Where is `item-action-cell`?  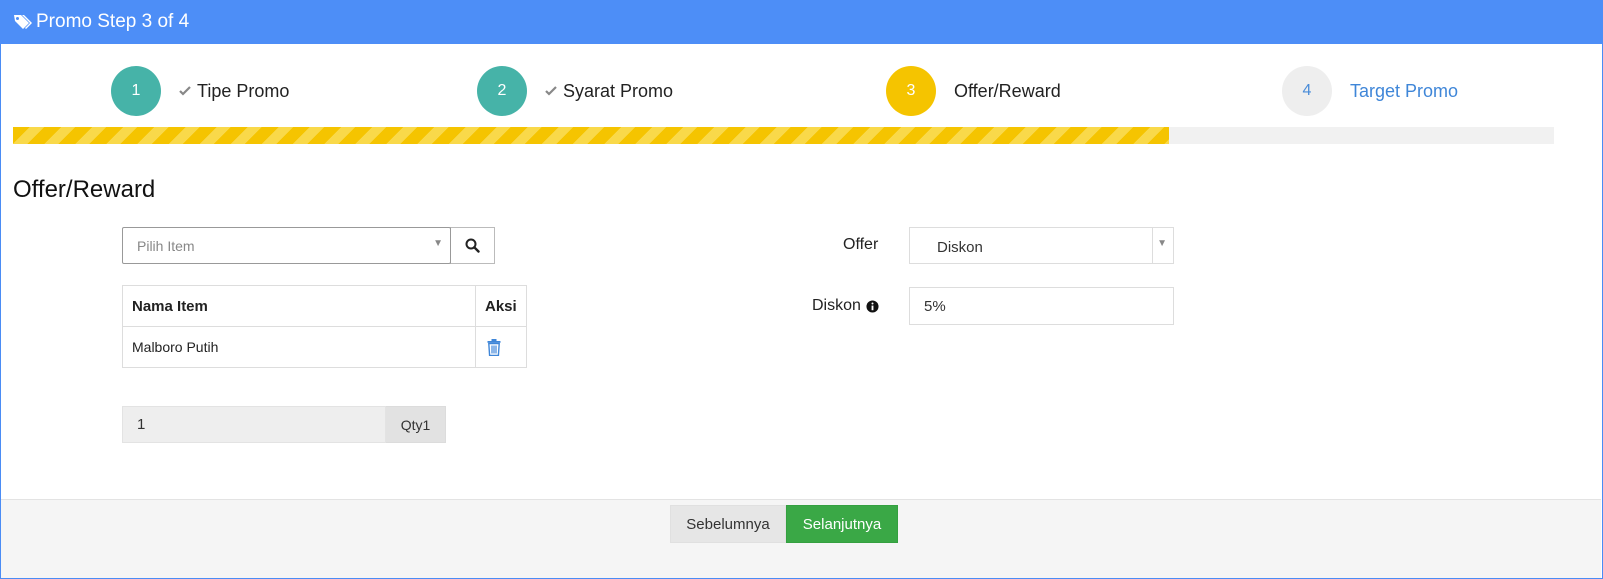
item-action-cell is located at coordinates (501, 347).